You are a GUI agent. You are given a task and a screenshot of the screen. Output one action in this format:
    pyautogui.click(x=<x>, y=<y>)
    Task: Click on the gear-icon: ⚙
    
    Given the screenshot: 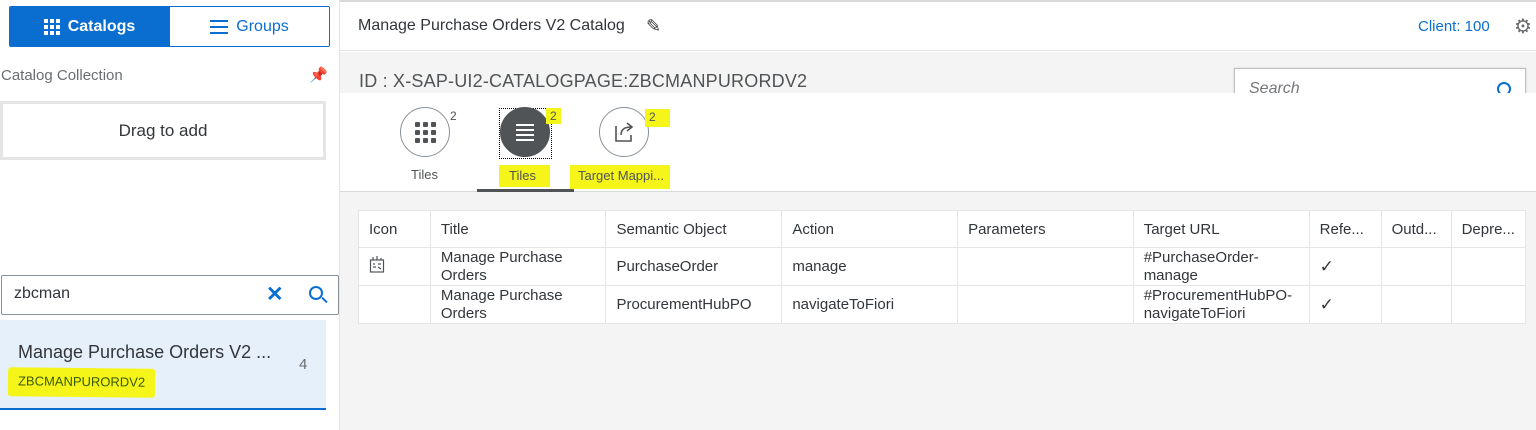 What is the action you would take?
    pyautogui.click(x=1523, y=26)
    